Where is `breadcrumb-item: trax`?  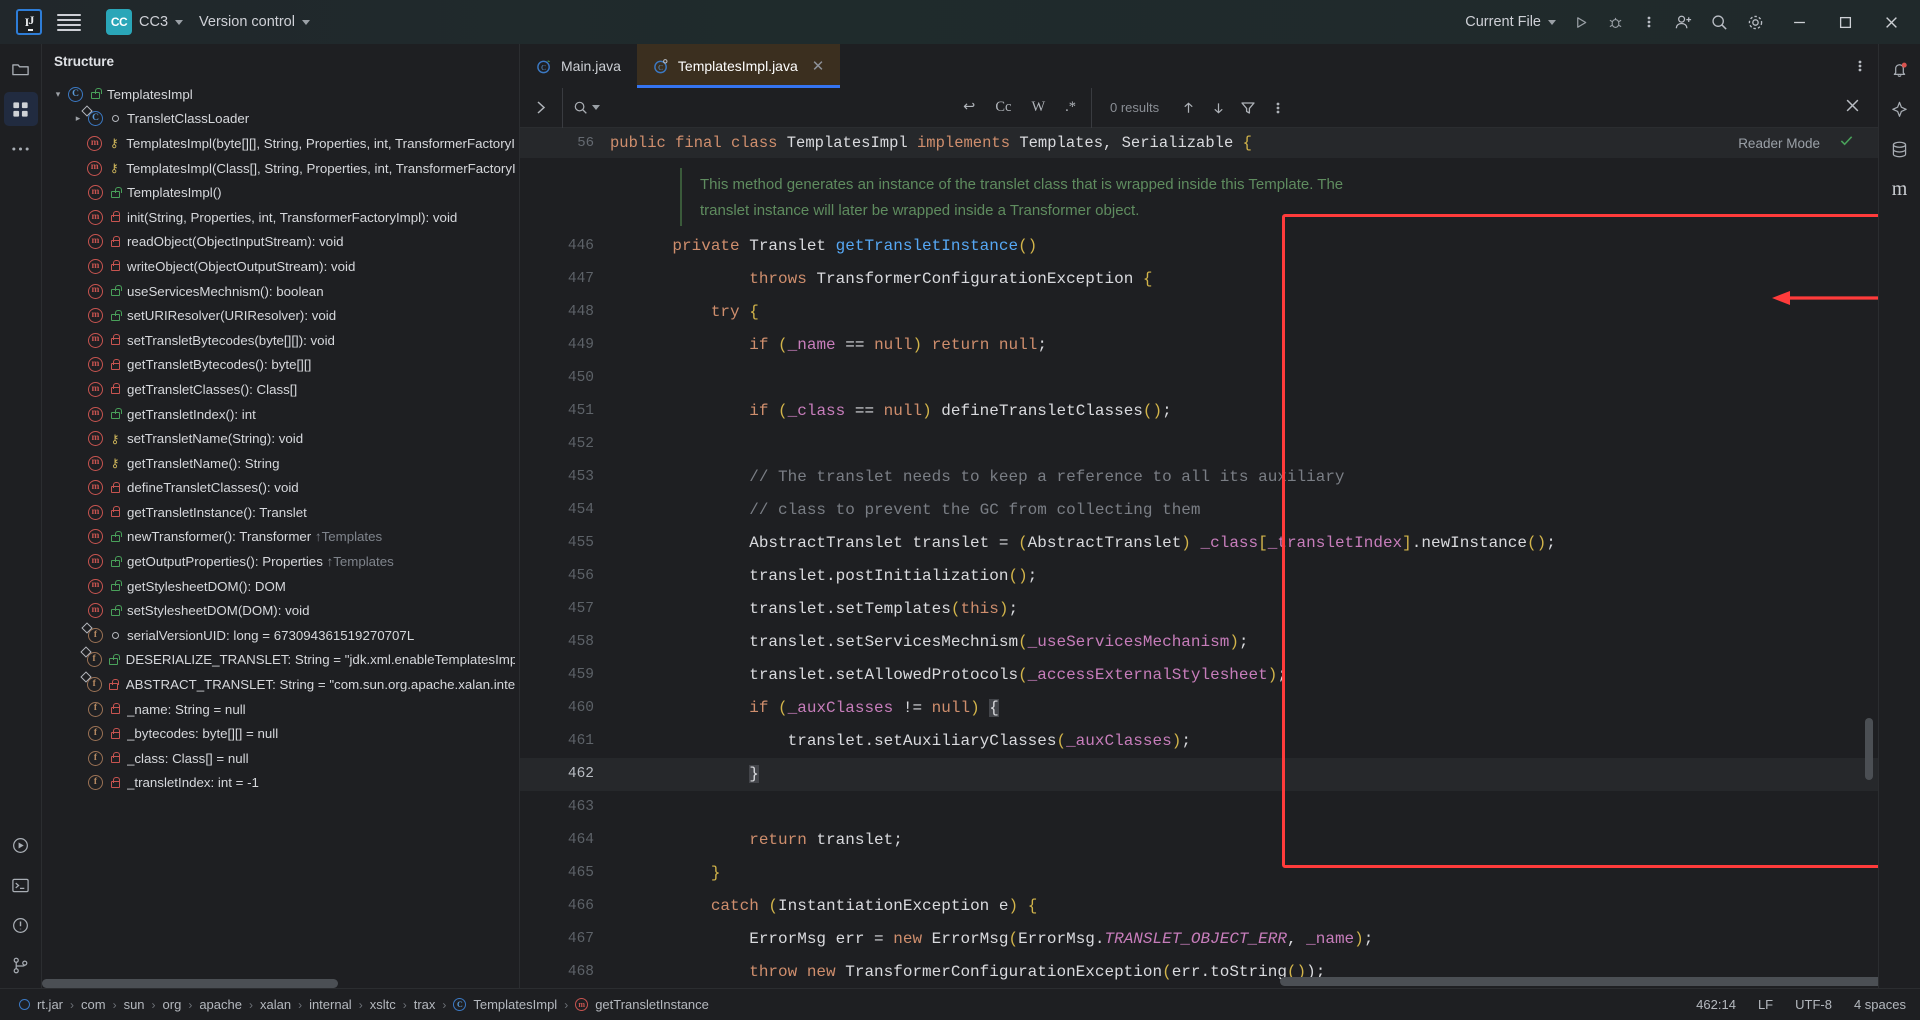
breadcrumb-item: trax is located at coordinates (425, 1004).